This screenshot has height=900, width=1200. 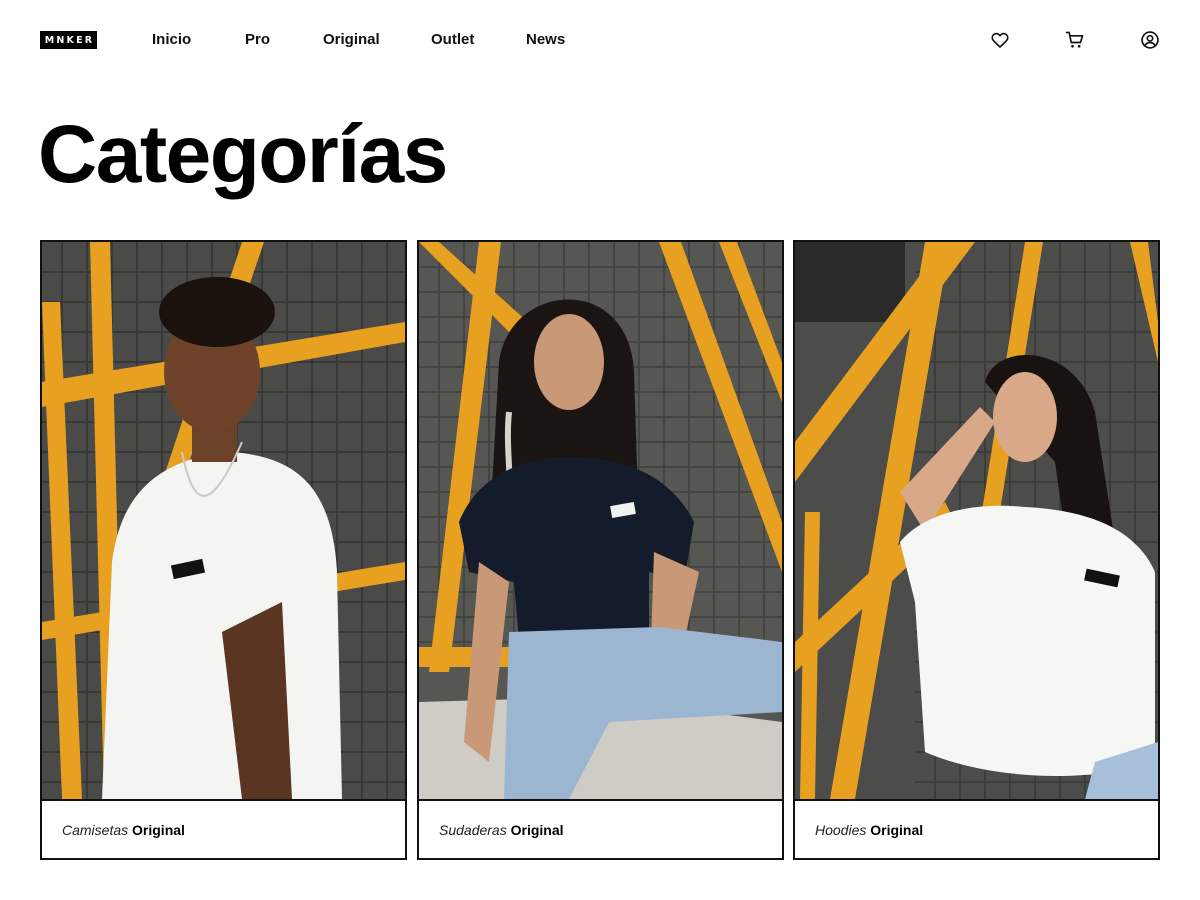 I want to click on nav-item-pro: Pro, so click(x=284, y=40).